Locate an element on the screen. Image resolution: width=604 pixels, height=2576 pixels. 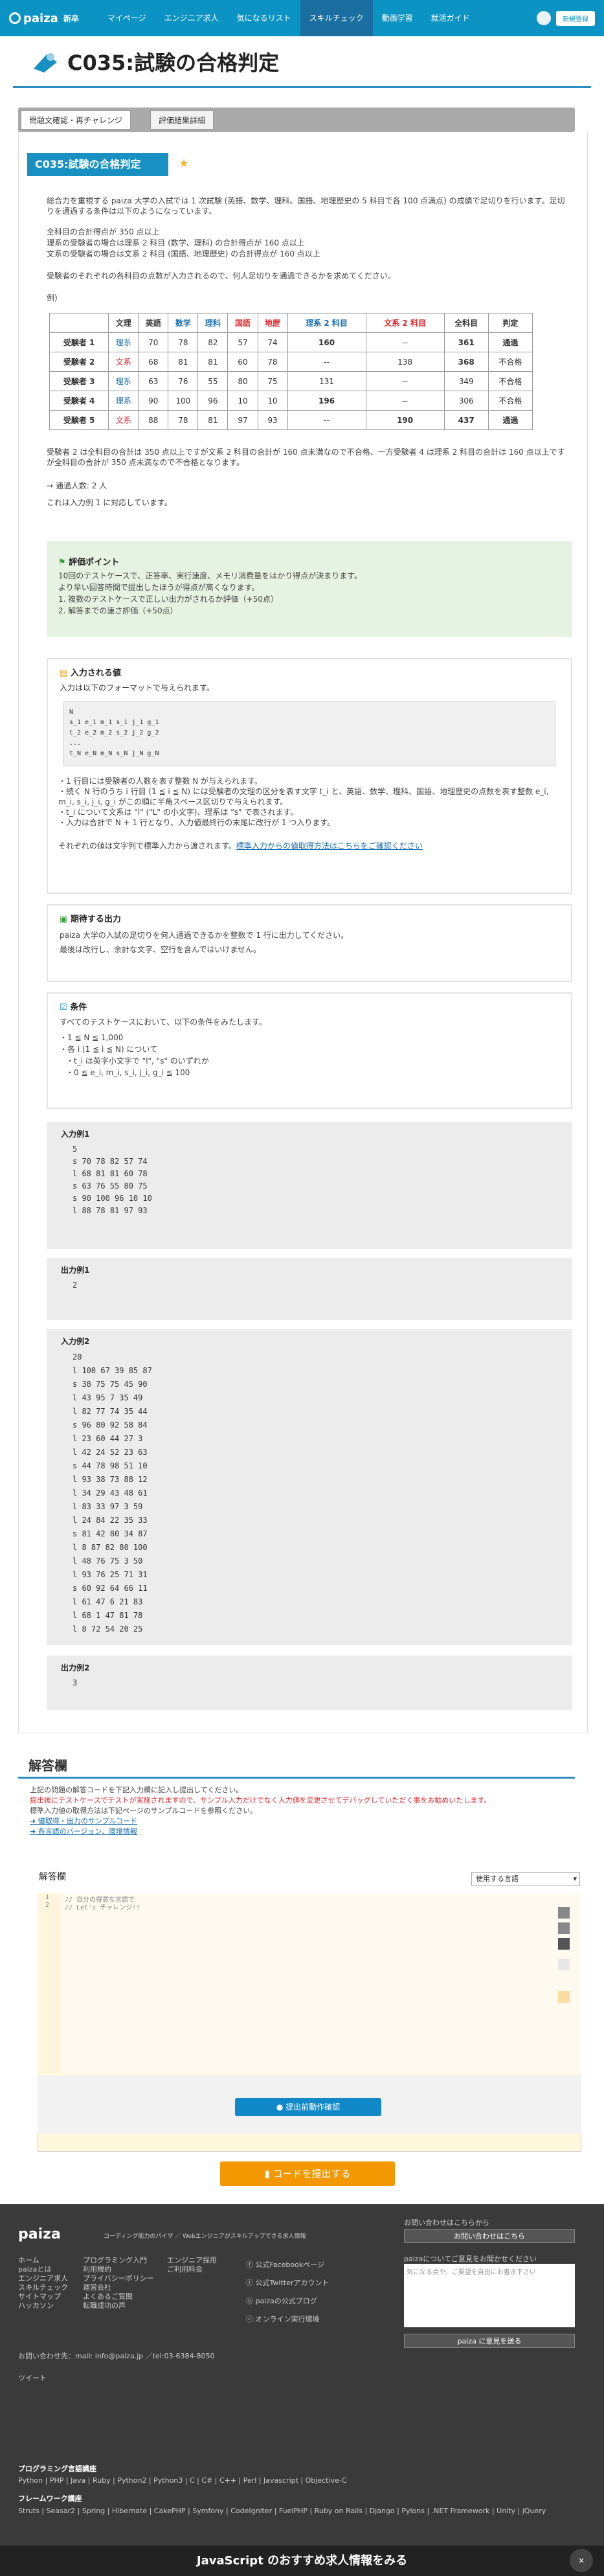
sample-code-link: ➜ 値取得・出力のサンプルコード is located at coordinates (309, 1821).